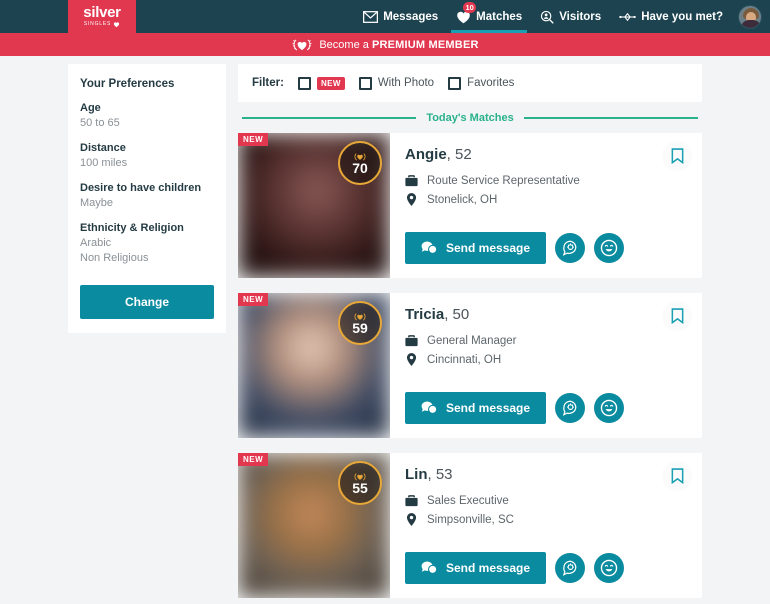 The width and height of the screenshot is (770, 604). I want to click on nav-label-have-you-met: Have you met?, so click(682, 16).